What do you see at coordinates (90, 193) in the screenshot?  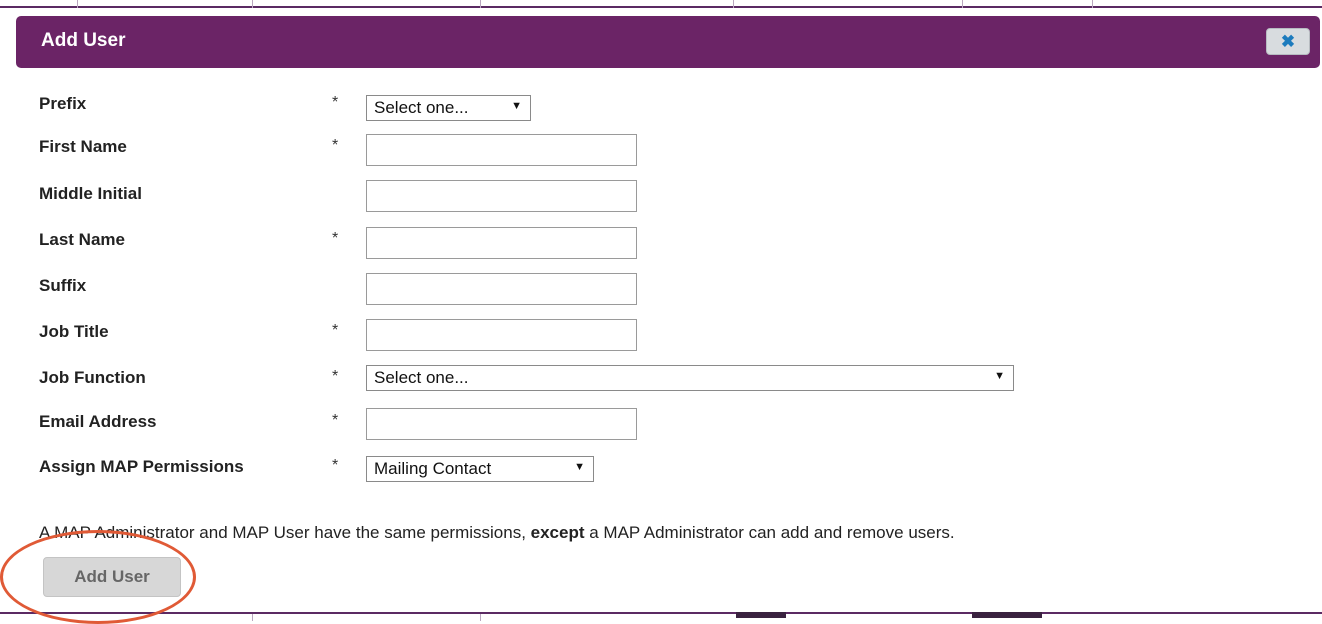 I see `middle-initial-label: Middle Initial` at bounding box center [90, 193].